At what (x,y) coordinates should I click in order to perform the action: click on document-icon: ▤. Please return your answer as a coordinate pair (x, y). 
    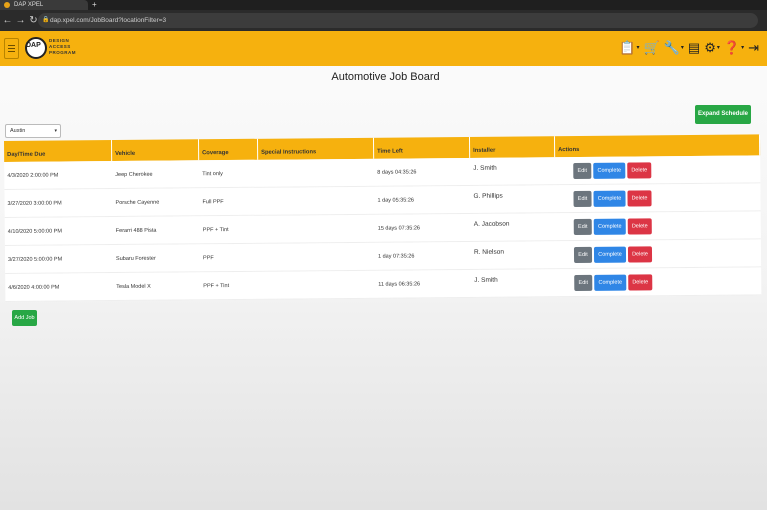
    Looking at the image, I should click on (694, 48).